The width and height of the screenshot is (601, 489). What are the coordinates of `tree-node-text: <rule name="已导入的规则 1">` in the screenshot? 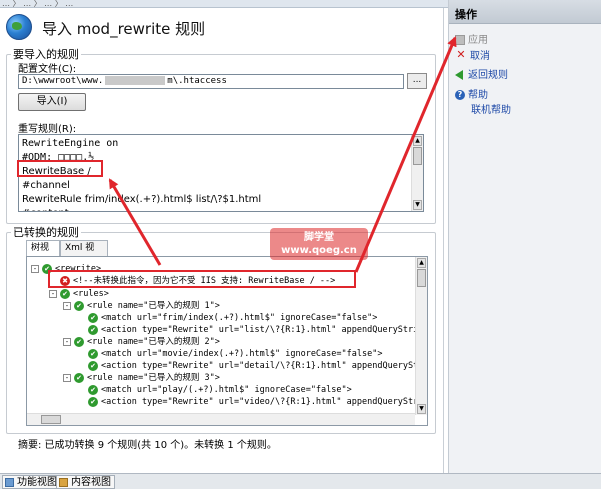 It's located at (153, 306).